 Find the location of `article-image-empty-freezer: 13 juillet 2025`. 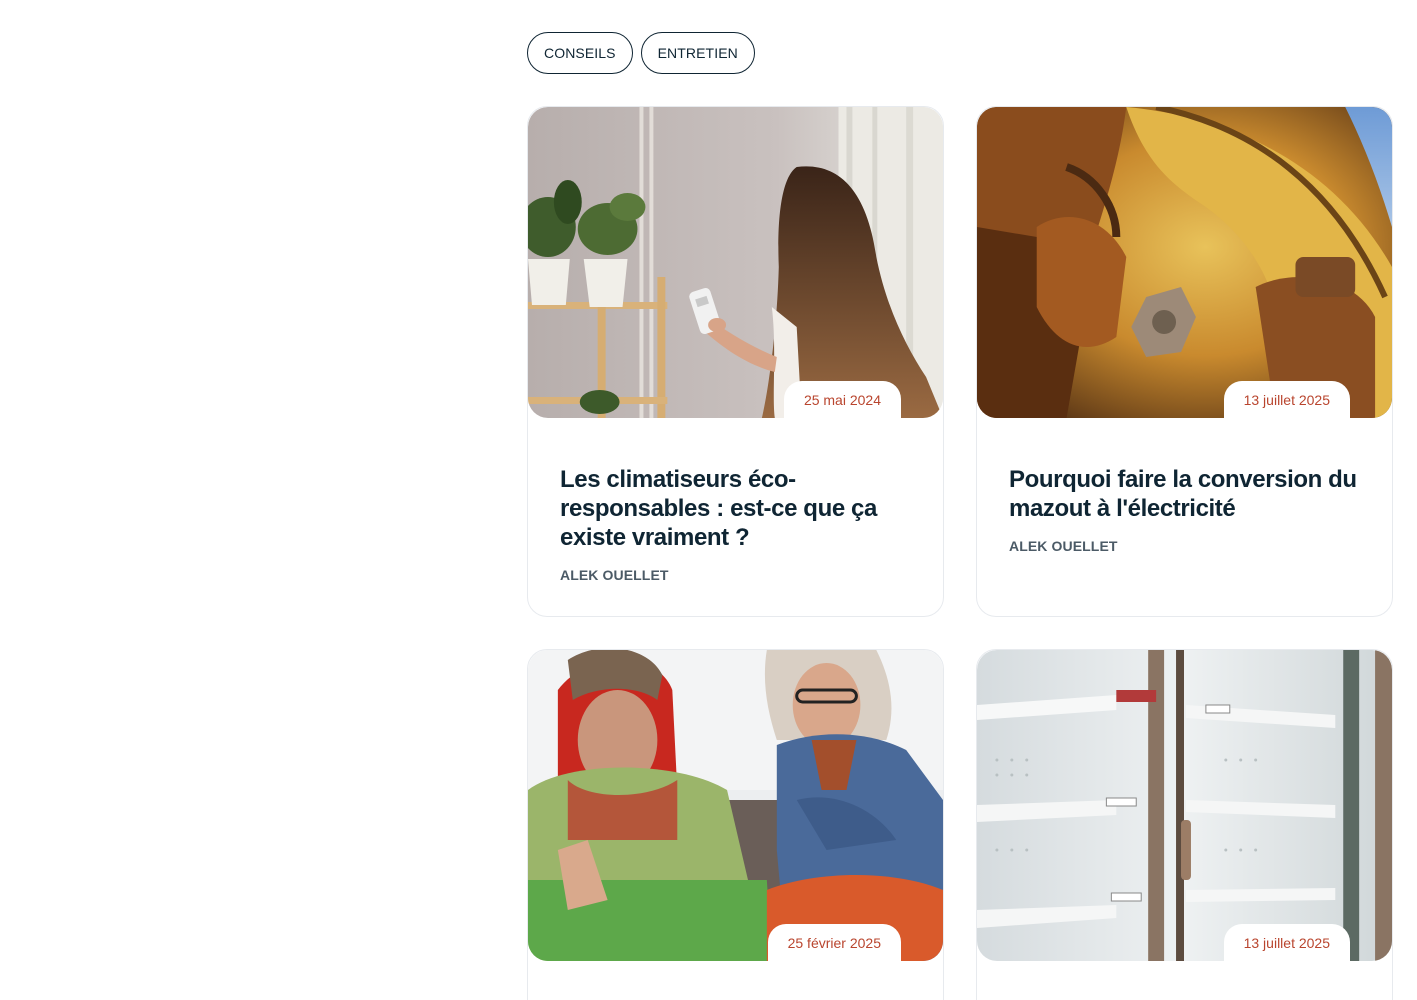

article-image-empty-freezer: 13 juillet 2025 is located at coordinates (1184, 805).